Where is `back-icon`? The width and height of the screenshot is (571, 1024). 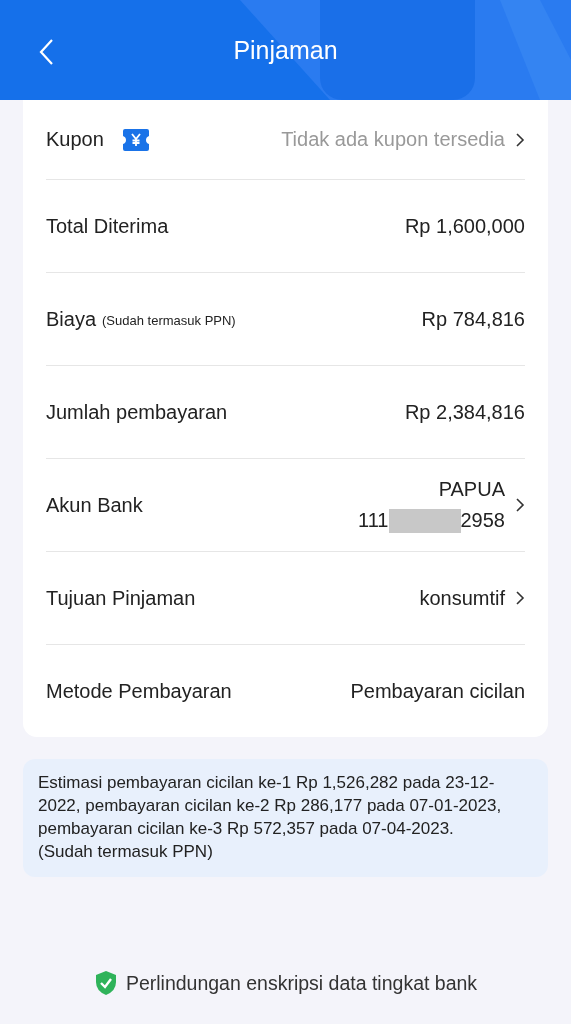 back-icon is located at coordinates (46, 52).